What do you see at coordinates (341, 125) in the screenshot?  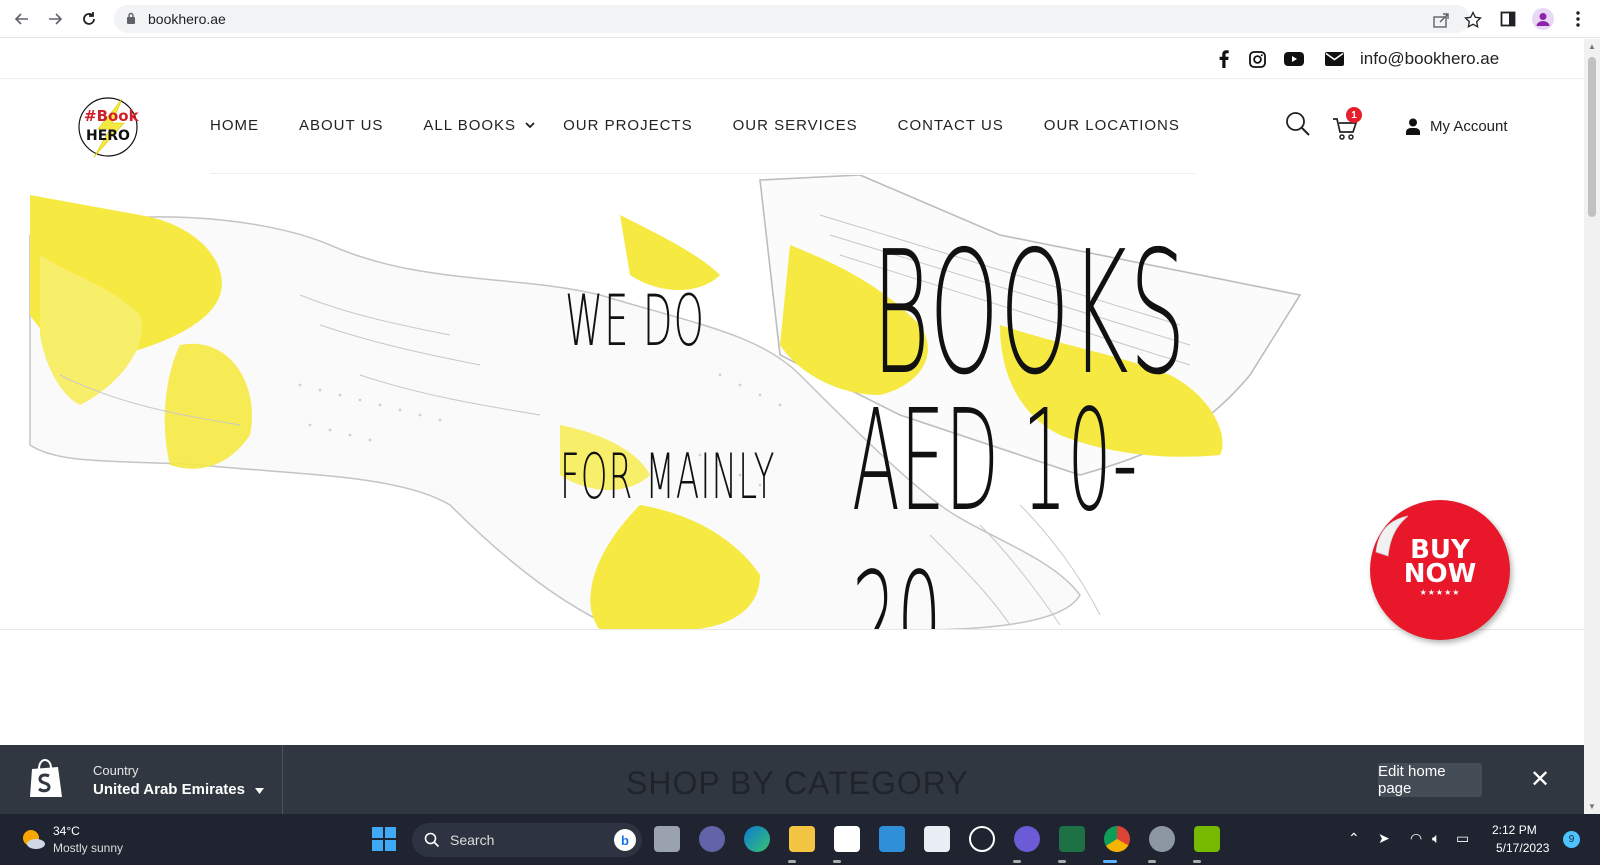 I see `menu-about-us: ABOUT US` at bounding box center [341, 125].